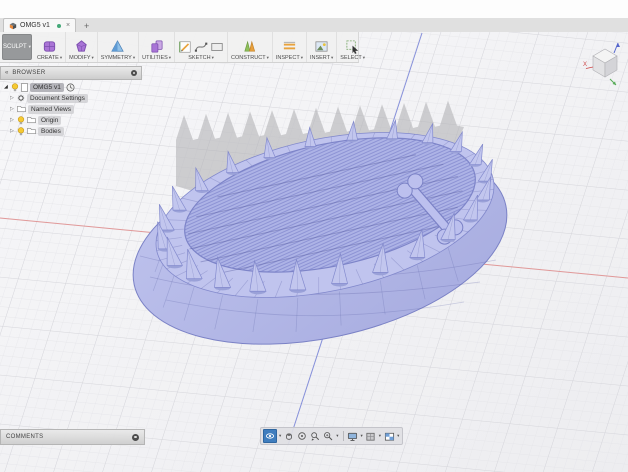 This screenshot has height=472, width=628. Describe the element at coordinates (86, 26) in the screenshot. I see `new-tab-button: +` at that location.